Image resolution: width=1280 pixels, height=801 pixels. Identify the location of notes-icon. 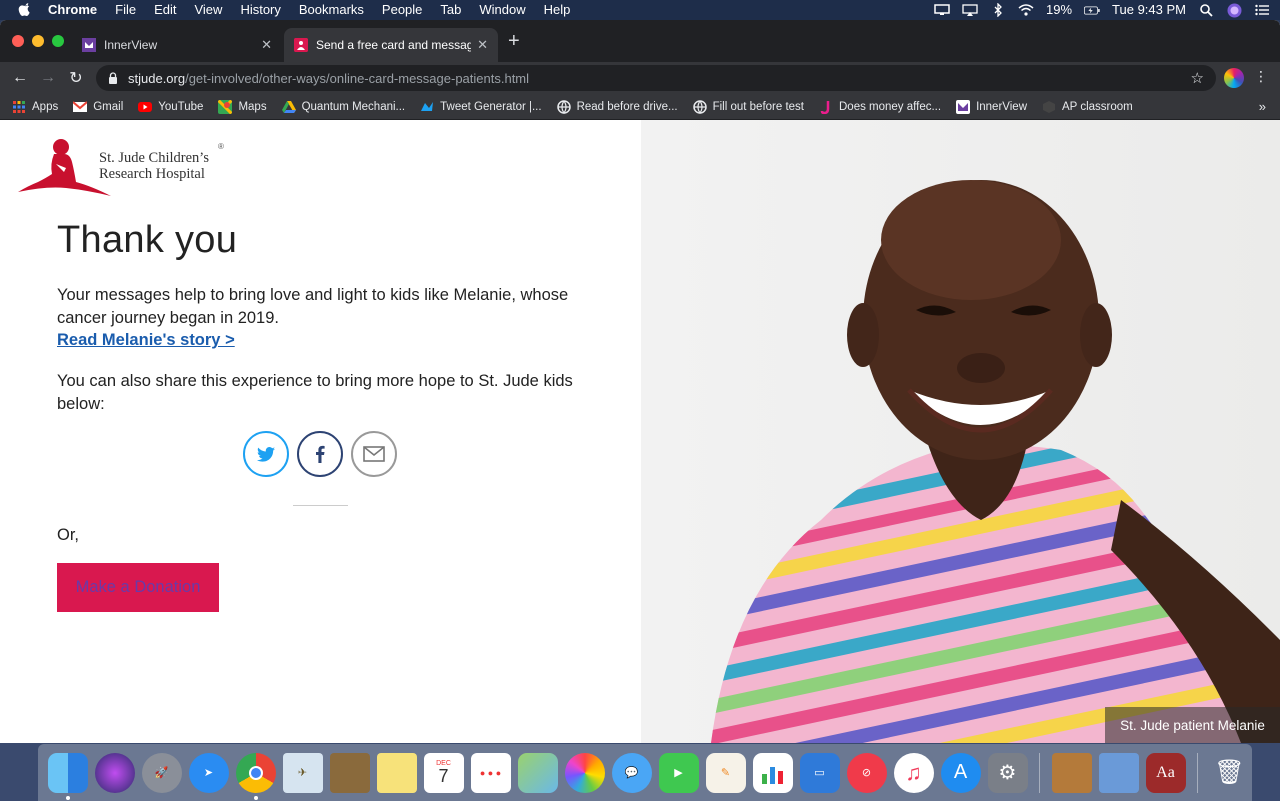
(396, 772).